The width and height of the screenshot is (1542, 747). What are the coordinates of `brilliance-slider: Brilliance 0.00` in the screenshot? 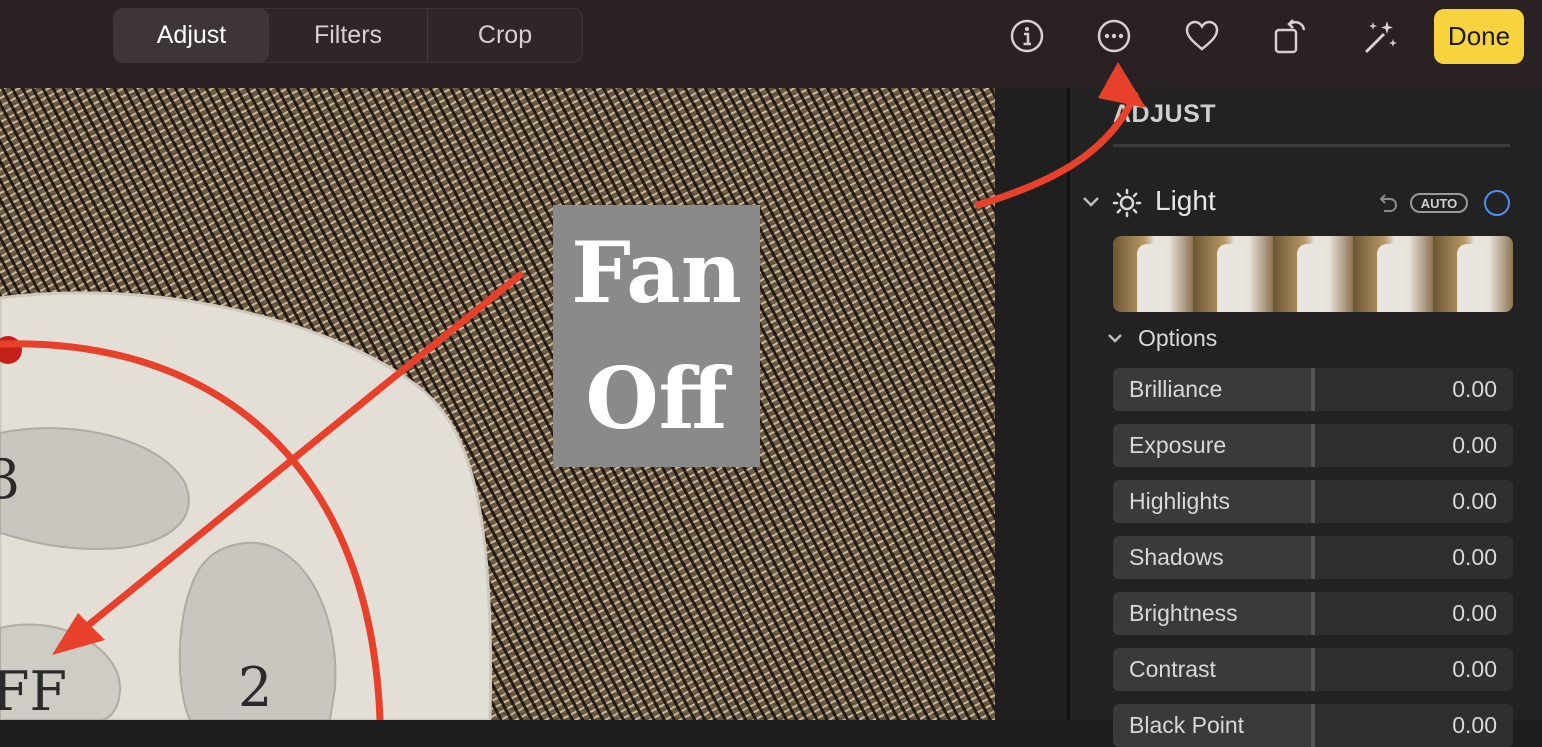 It's located at (1313, 389).